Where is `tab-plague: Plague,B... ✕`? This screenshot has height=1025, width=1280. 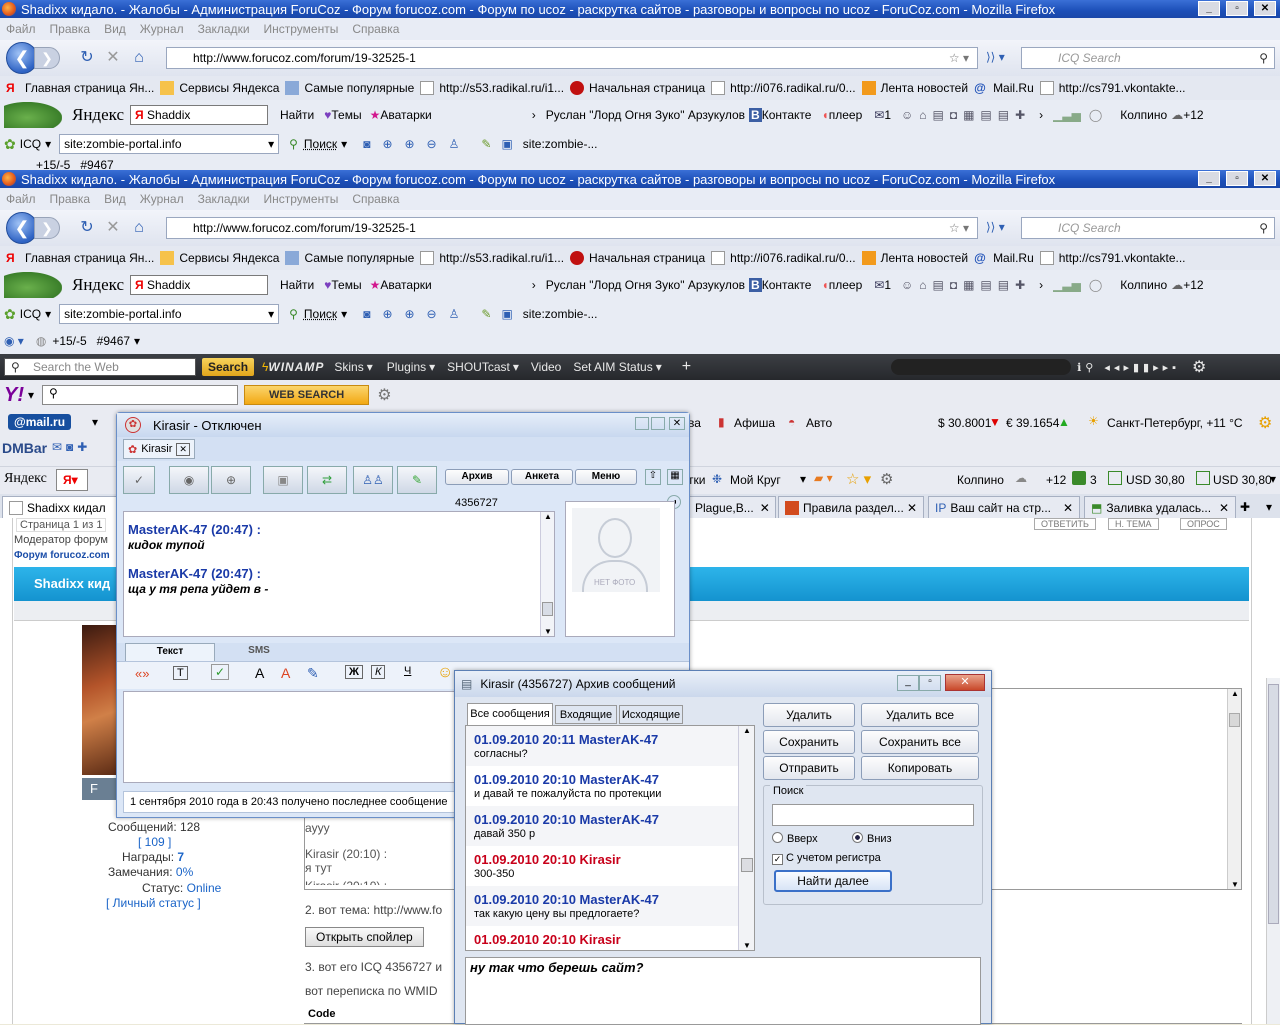 tab-plague: Plague,B... ✕ is located at coordinates (732, 507).